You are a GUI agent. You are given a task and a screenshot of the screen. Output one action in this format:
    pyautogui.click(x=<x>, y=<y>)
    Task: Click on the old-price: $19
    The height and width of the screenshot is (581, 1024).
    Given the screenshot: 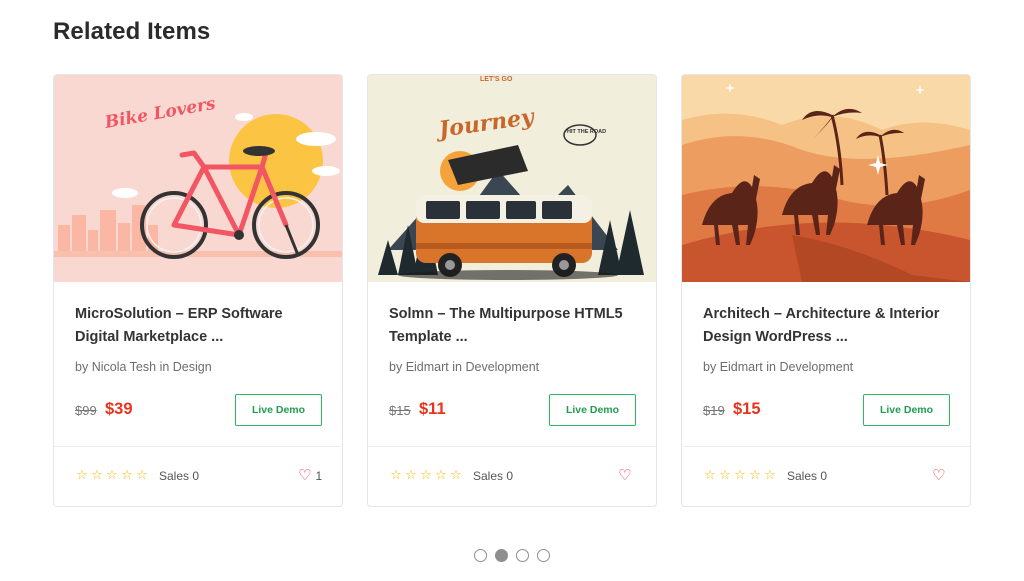 What is the action you would take?
    pyautogui.click(x=714, y=410)
    